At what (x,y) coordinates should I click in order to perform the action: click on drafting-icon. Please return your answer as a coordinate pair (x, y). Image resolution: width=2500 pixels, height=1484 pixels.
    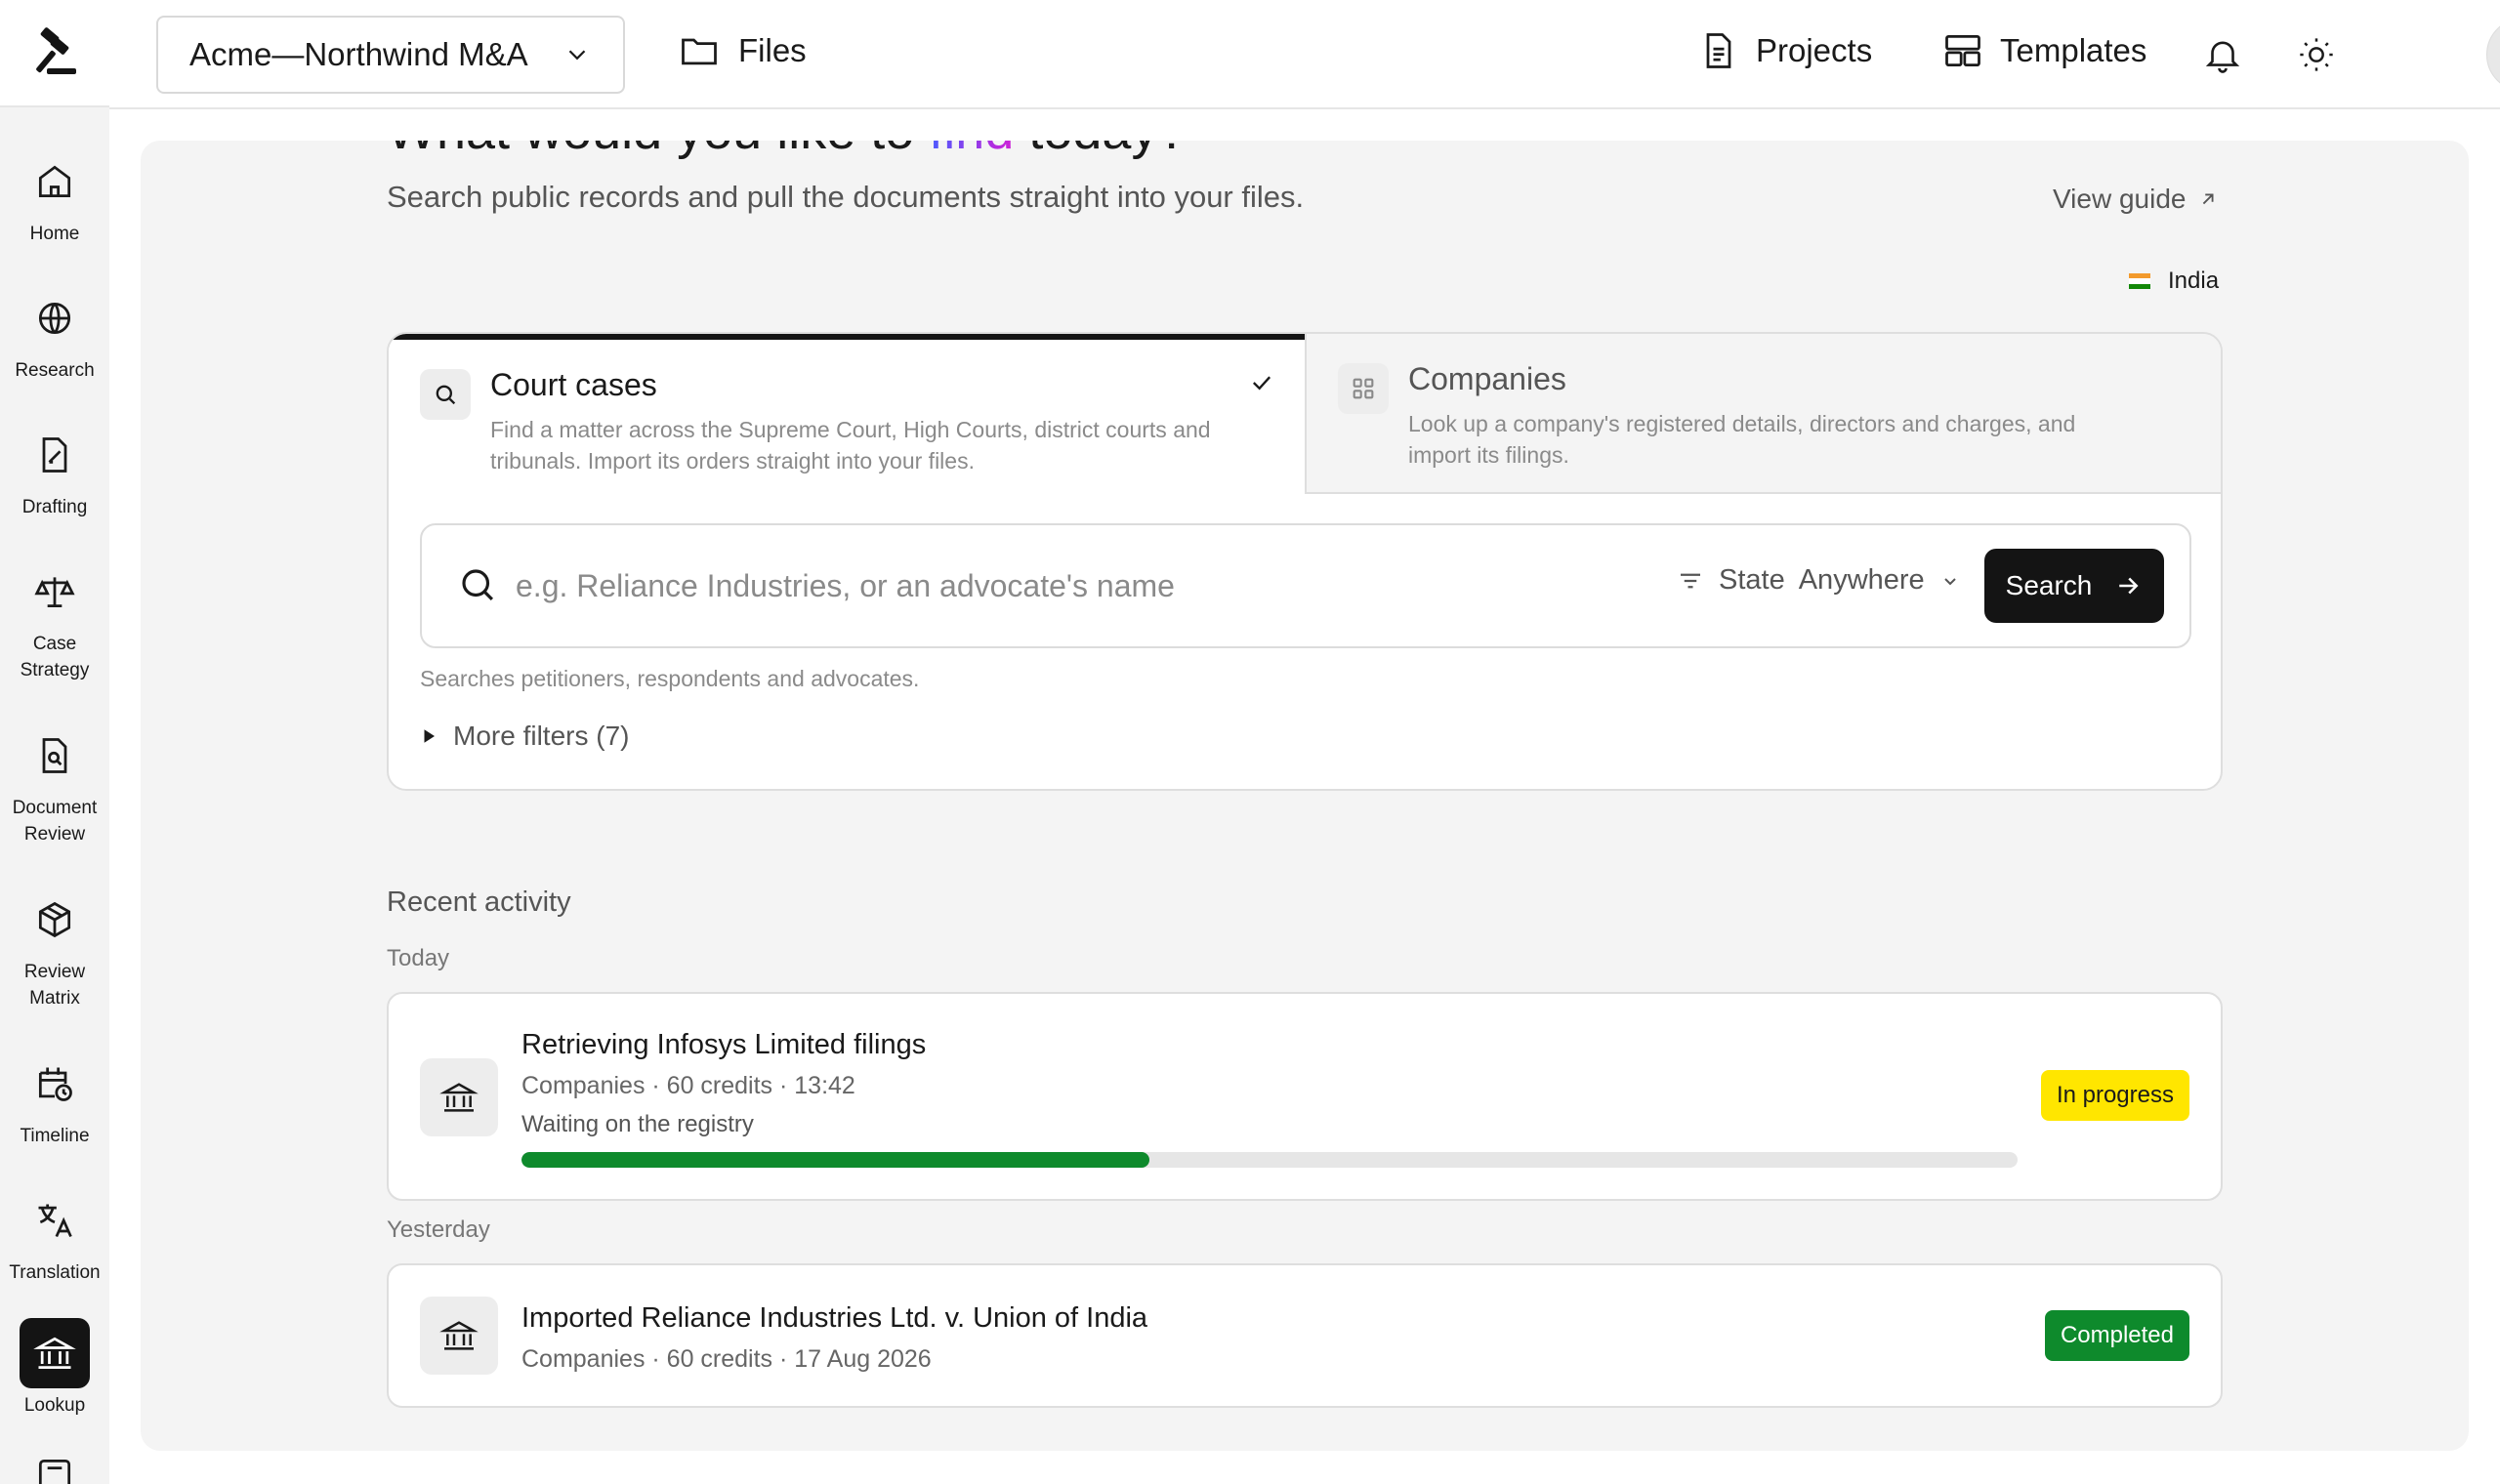
    Looking at the image, I should click on (55, 455).